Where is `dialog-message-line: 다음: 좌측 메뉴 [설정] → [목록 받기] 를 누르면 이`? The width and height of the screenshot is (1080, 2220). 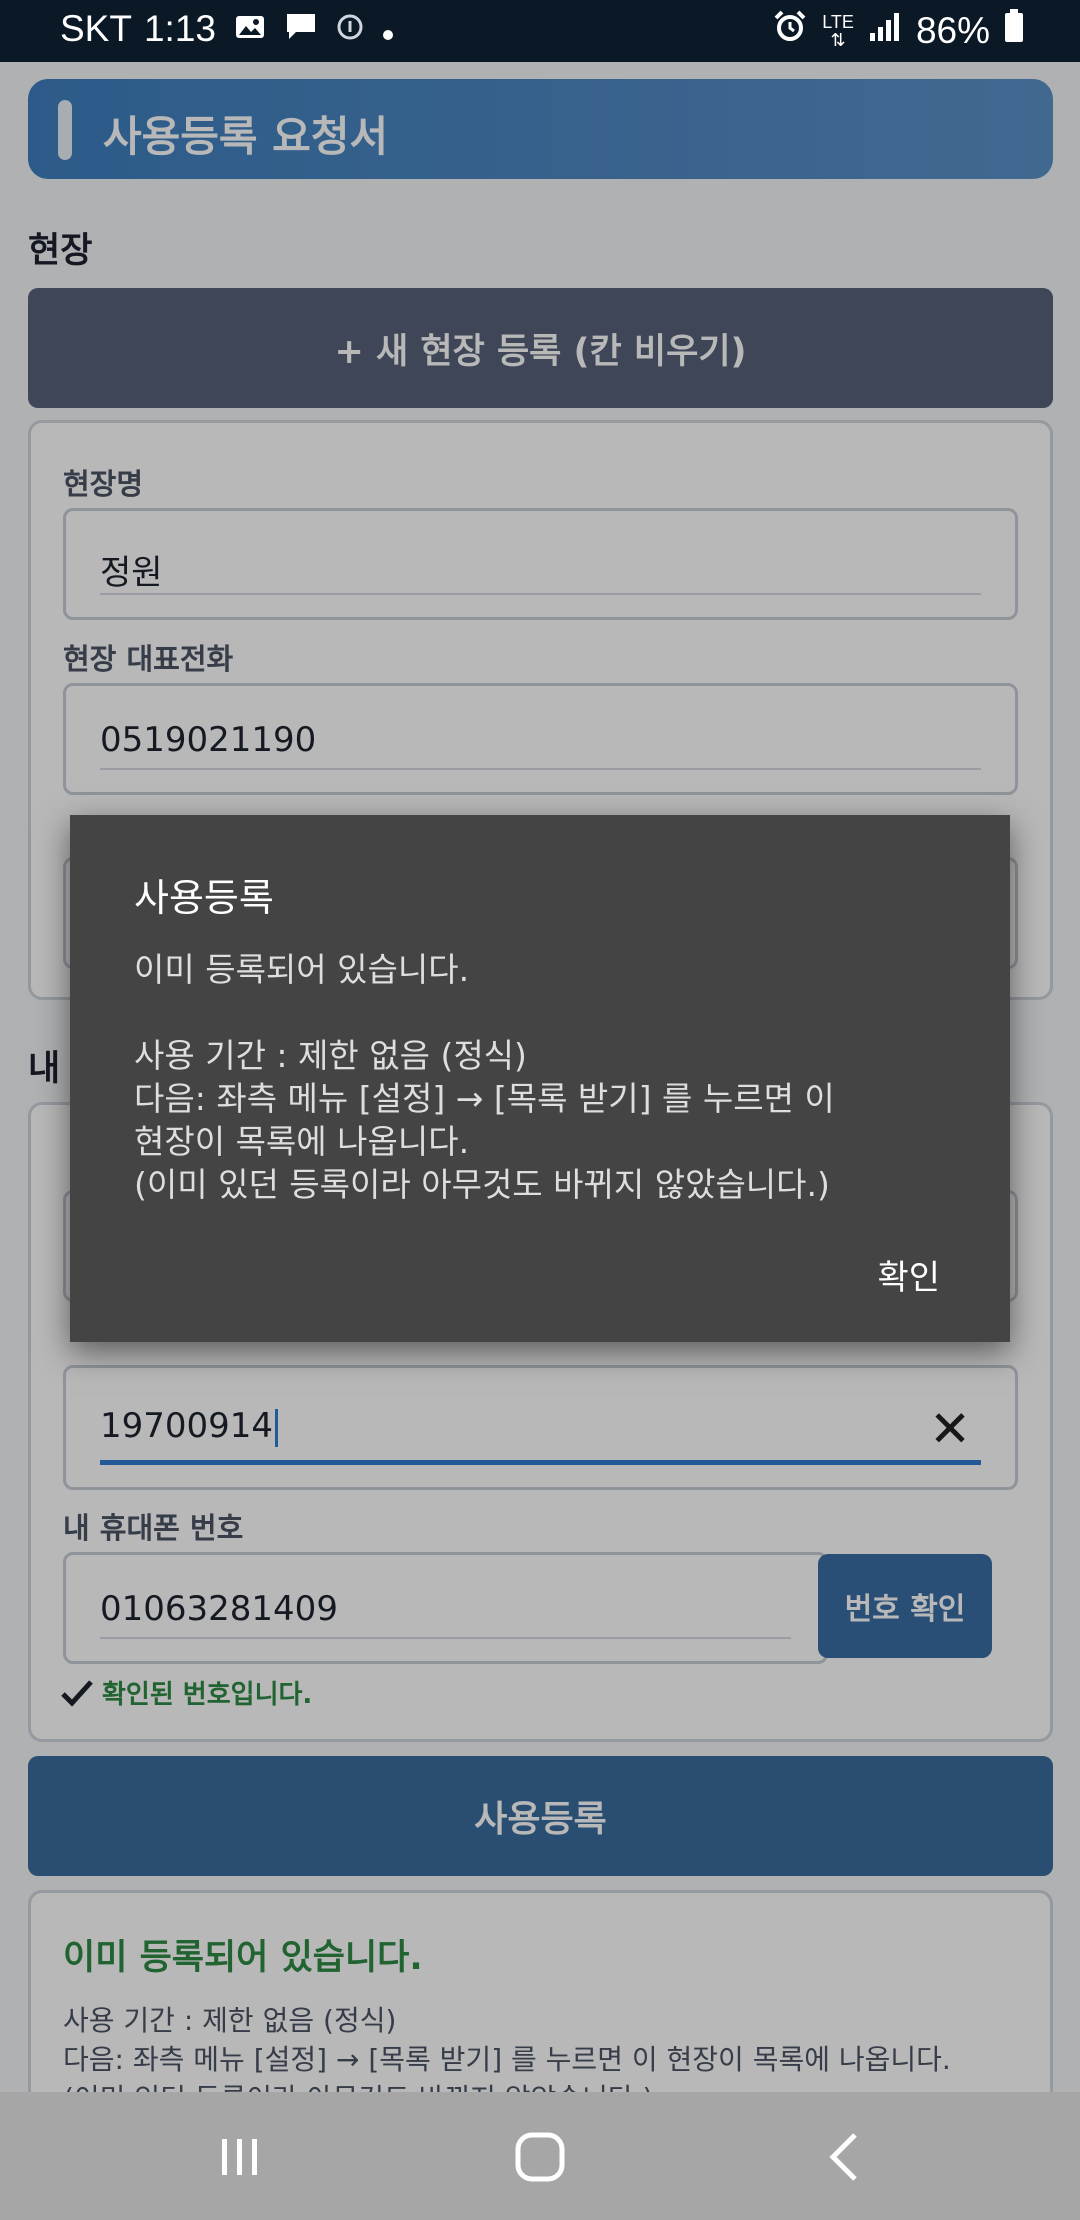 dialog-message-line: 다음: 좌측 메뉴 [설정] → [목록 받기] 를 누르면 이 is located at coordinates (484, 1098).